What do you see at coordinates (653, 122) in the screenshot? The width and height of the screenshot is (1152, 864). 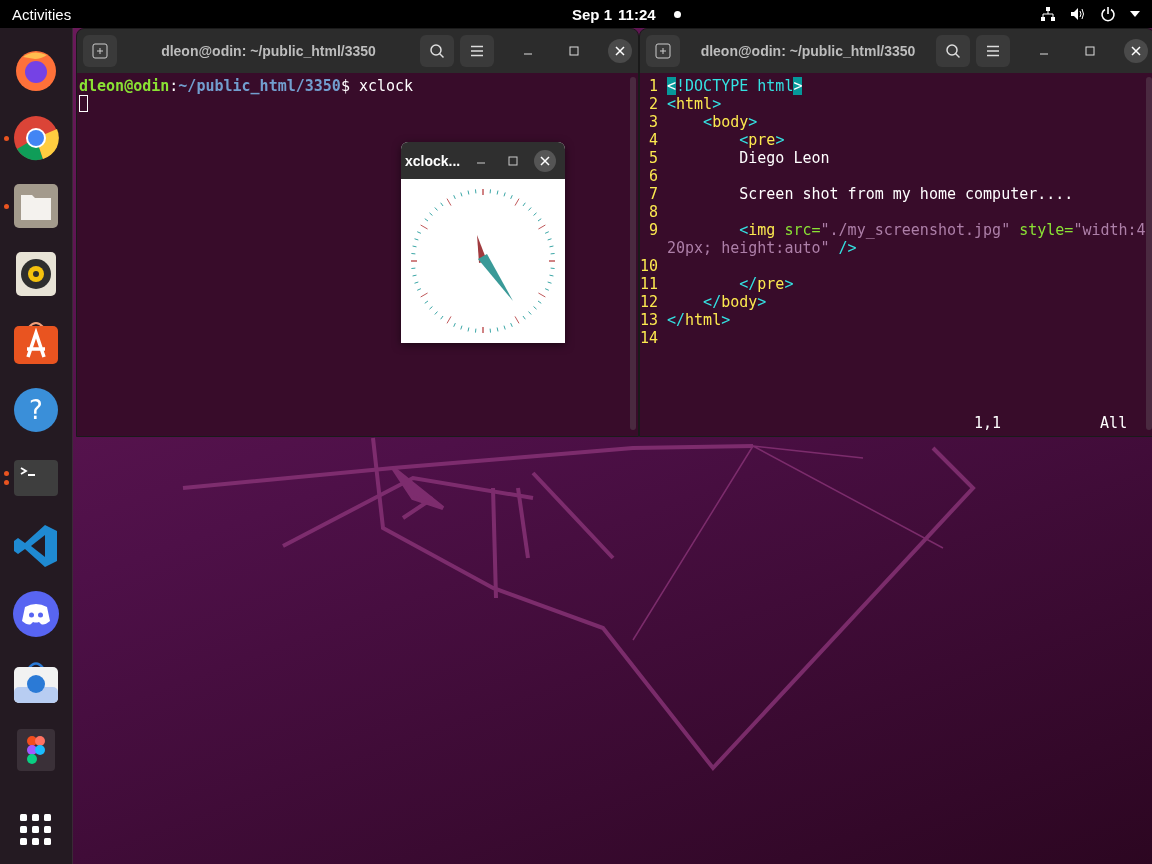 I see `line-number: 3` at bounding box center [653, 122].